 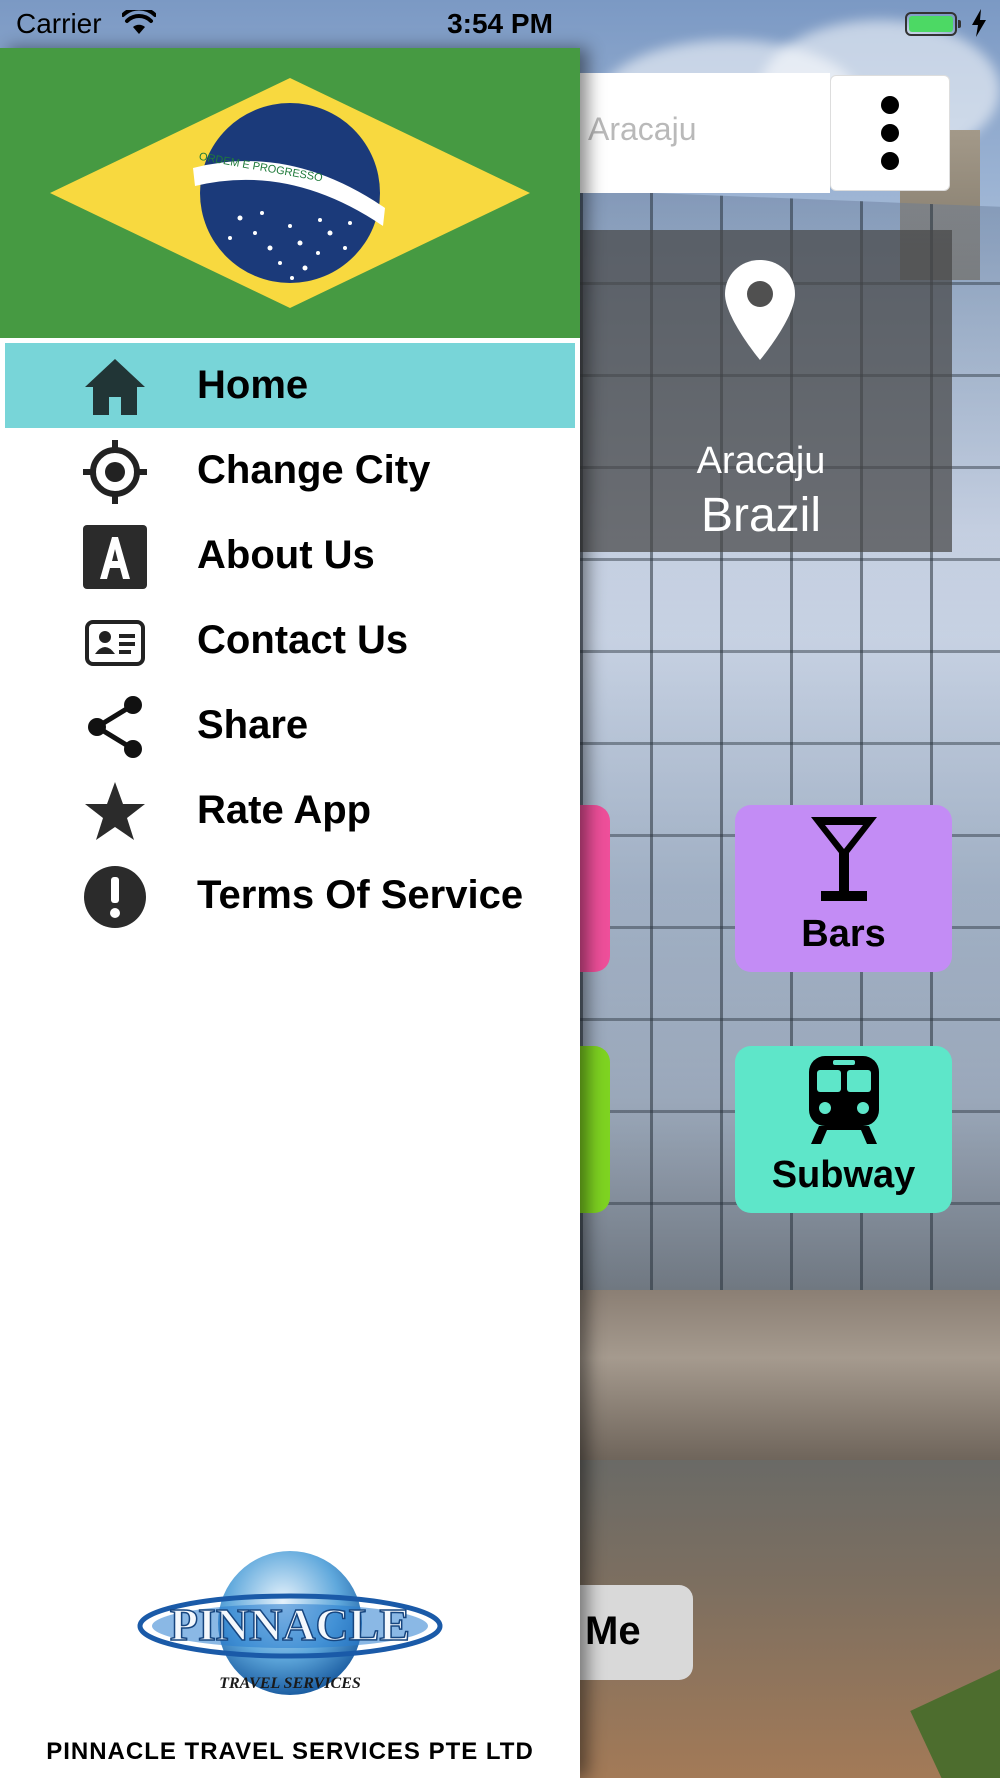 I want to click on more-options-button, so click(x=890, y=133).